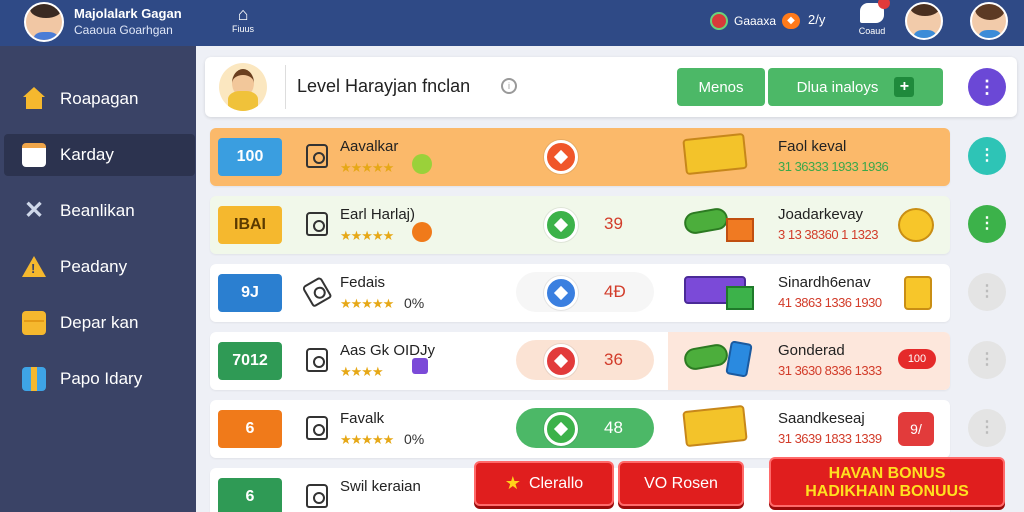 Image resolution: width=1024 pixels, height=512 pixels. What do you see at coordinates (44, 22) in the screenshot?
I see `profile-avatar` at bounding box center [44, 22].